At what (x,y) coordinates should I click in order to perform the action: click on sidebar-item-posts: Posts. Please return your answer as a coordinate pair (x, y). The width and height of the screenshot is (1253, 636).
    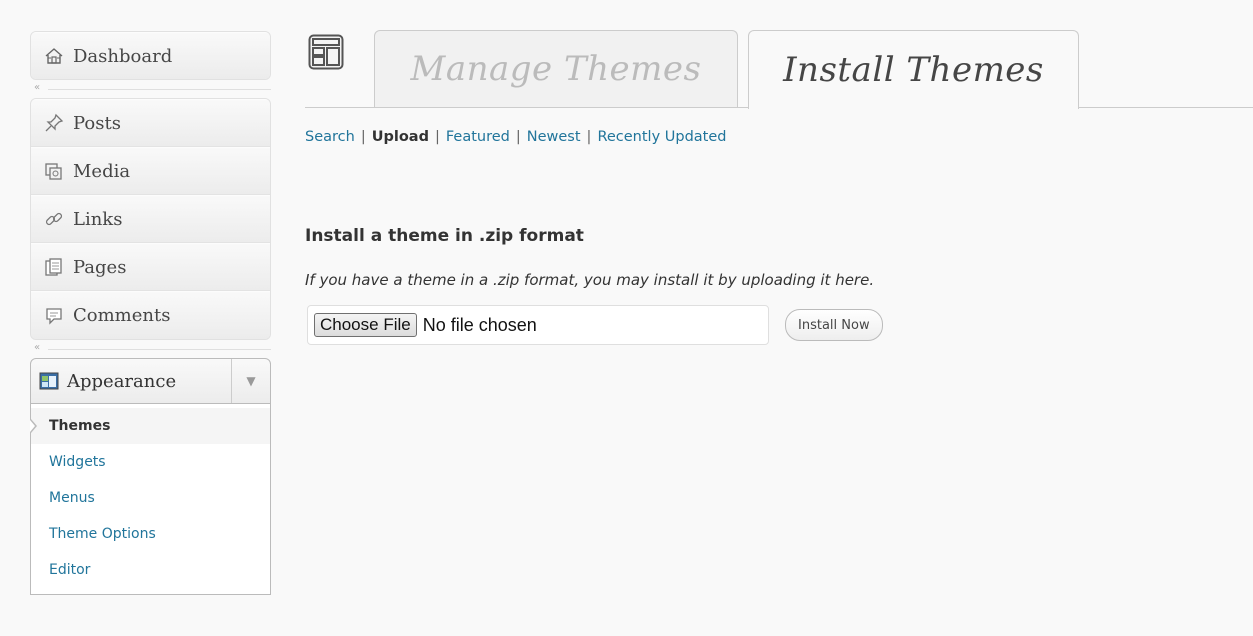
    Looking at the image, I should click on (150, 123).